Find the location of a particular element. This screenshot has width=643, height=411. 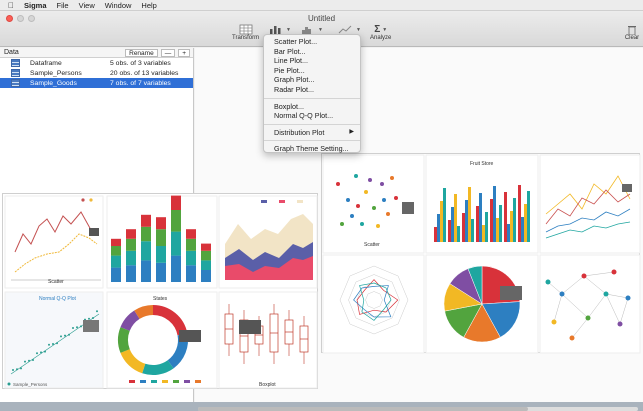

data-row-sample-persons: Sample_Persons 20 obs. of 13 variables is located at coordinates (96, 73).